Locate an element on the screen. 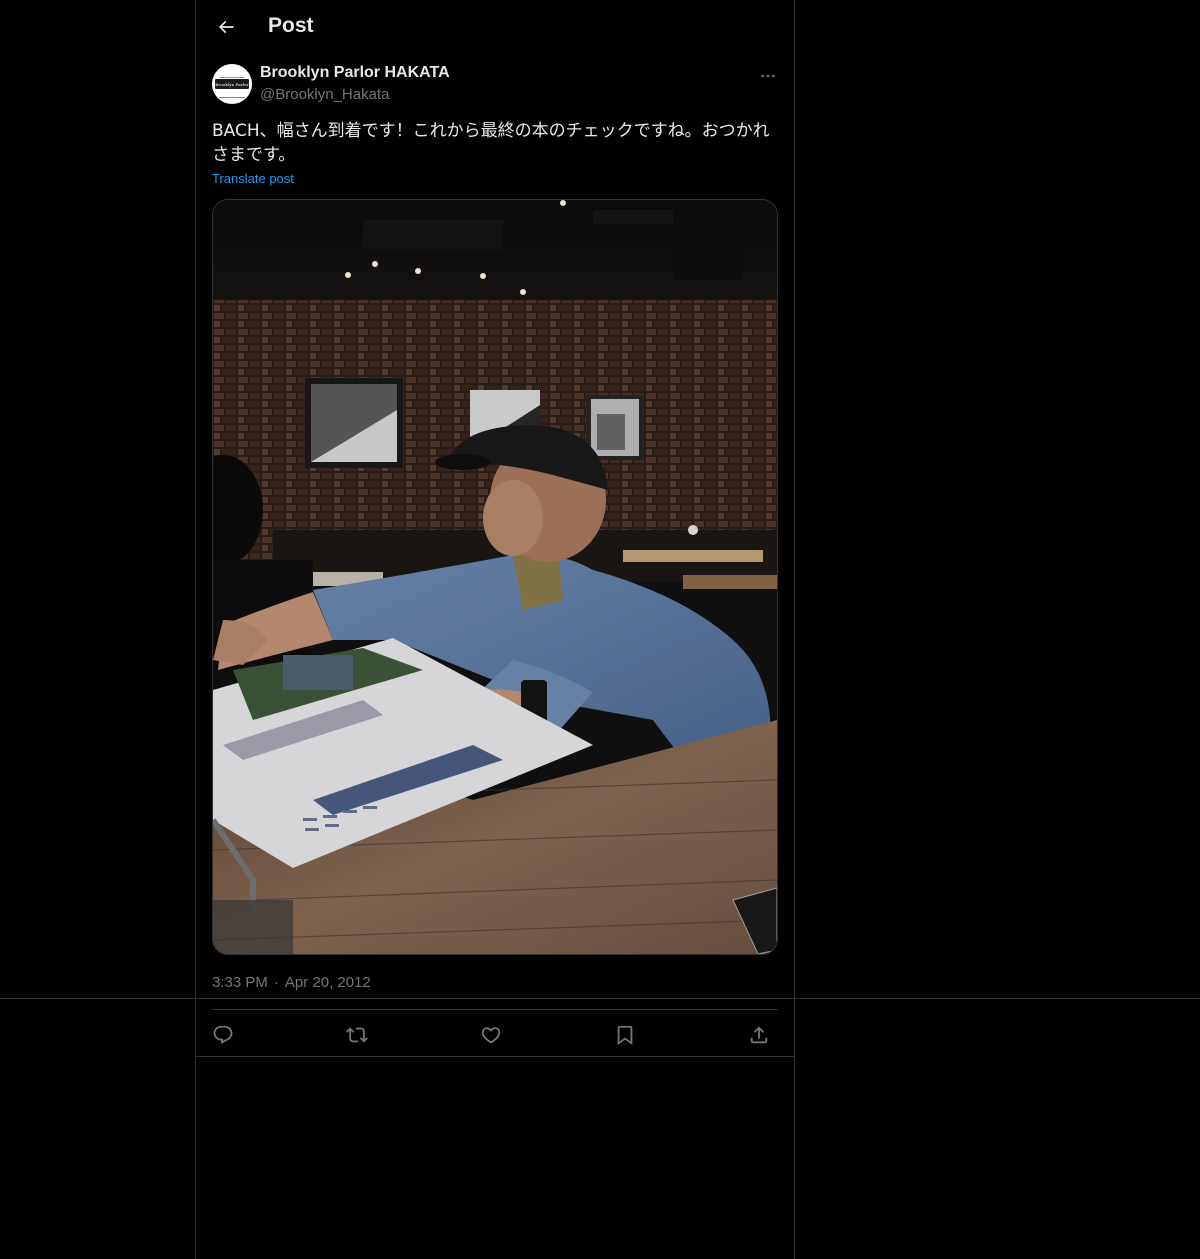 This screenshot has height=1259, width=1200. repost-icon is located at coordinates (357, 1035).